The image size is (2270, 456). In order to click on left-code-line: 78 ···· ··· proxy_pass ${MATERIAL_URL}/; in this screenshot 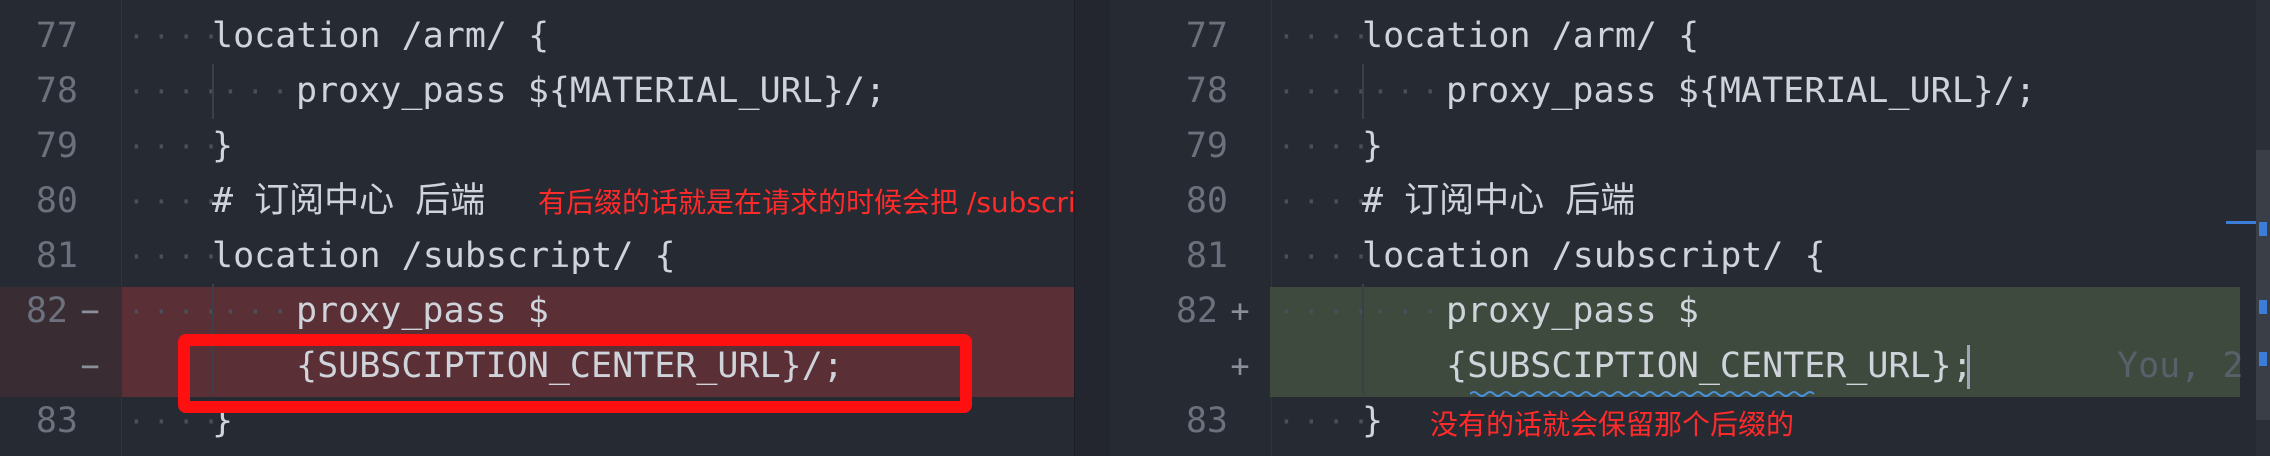, I will do `click(537, 91)`.